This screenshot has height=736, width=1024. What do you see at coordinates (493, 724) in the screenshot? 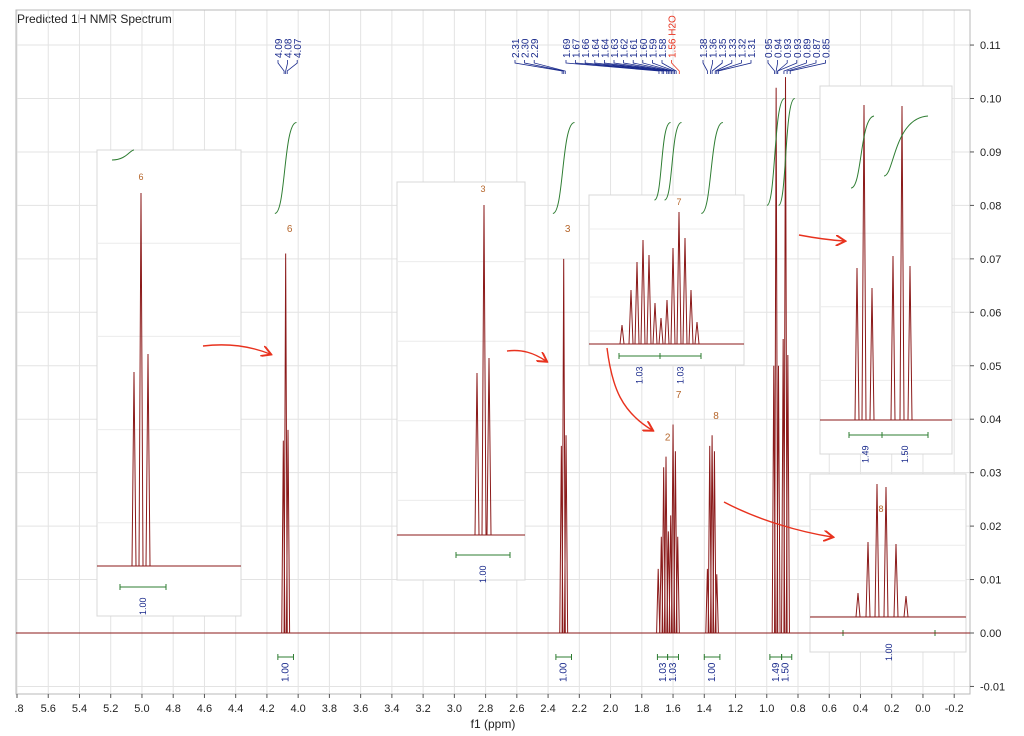
I see `x-axis-label: f1 (ppm)` at bounding box center [493, 724].